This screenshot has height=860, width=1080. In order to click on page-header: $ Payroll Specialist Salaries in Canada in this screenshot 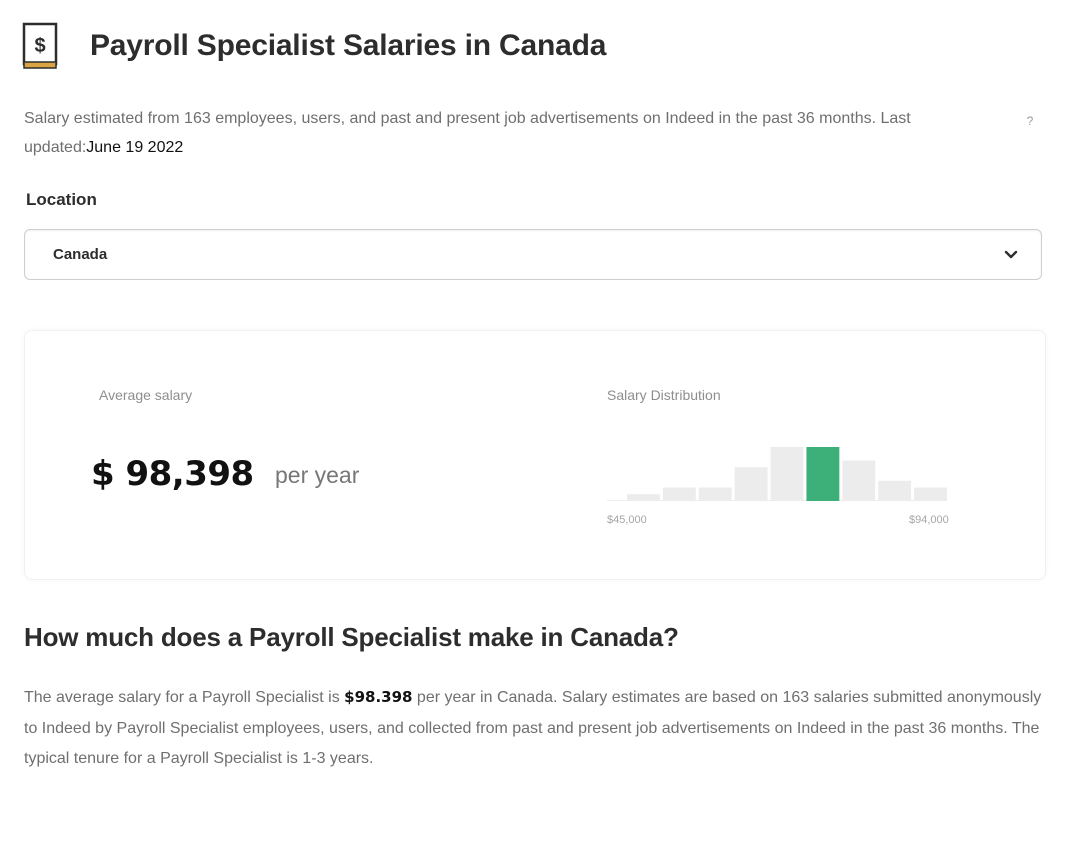, I will do `click(314, 46)`.